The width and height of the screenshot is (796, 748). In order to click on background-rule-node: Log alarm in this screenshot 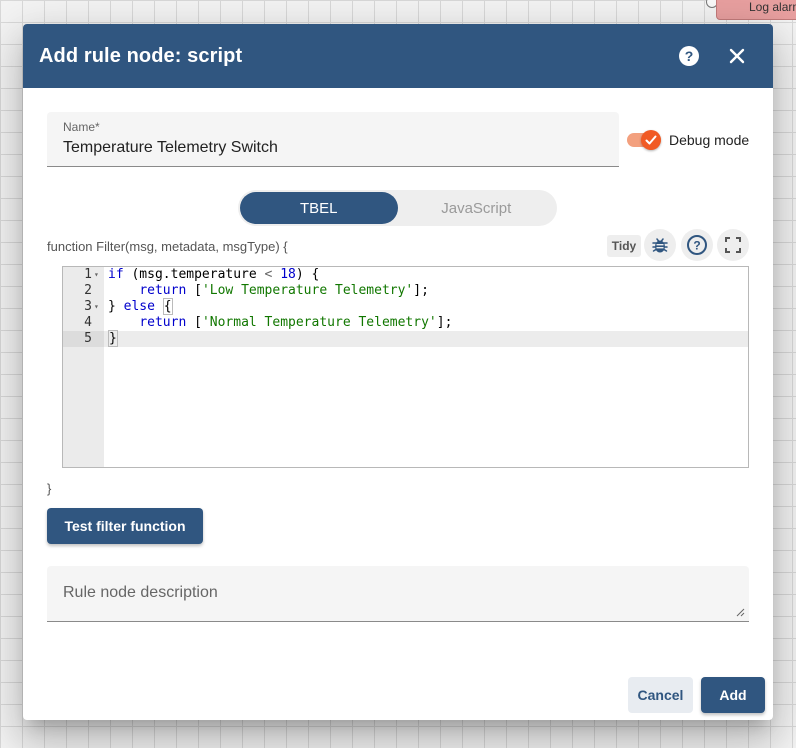, I will do `click(756, 10)`.